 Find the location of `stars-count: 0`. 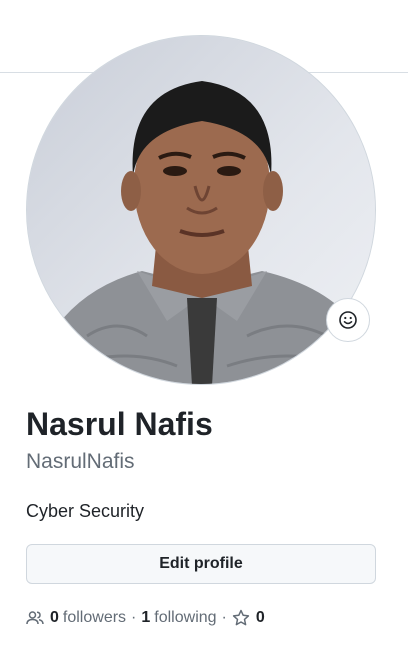

stars-count: 0 is located at coordinates (260, 617).